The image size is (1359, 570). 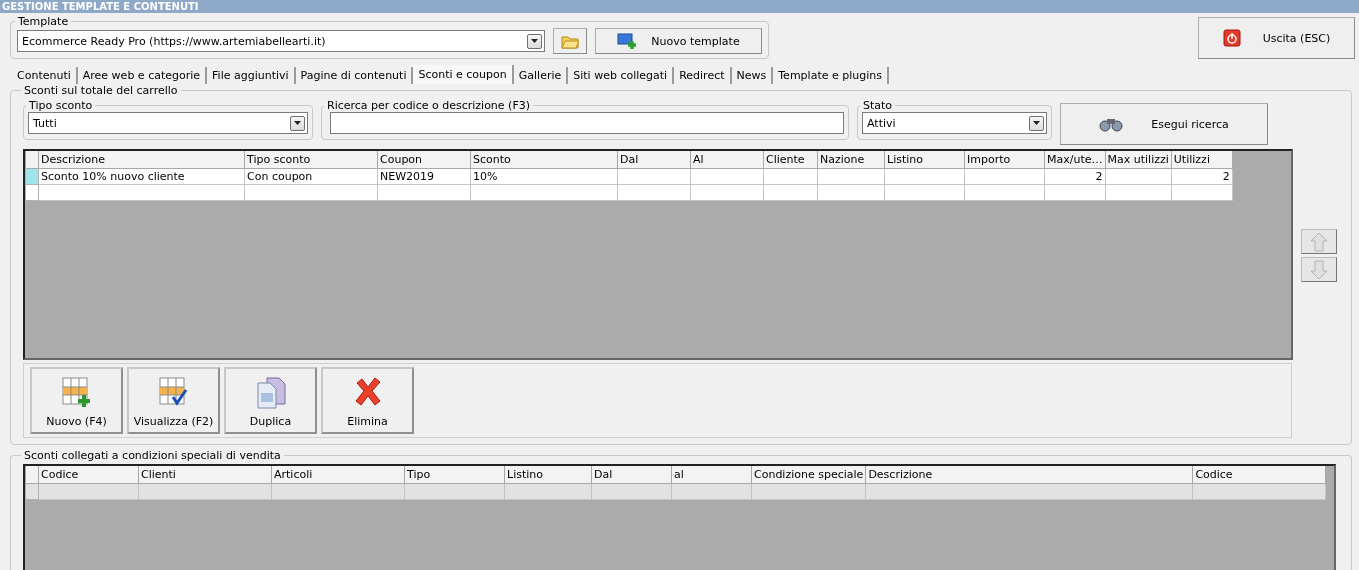 I want to click on arrow-up-icon, so click(x=1319, y=241).